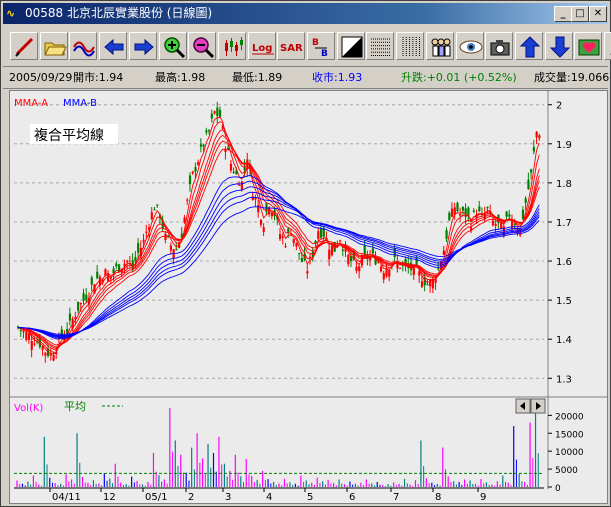  What do you see at coordinates (53, 46) in the screenshot?
I see `open-button` at bounding box center [53, 46].